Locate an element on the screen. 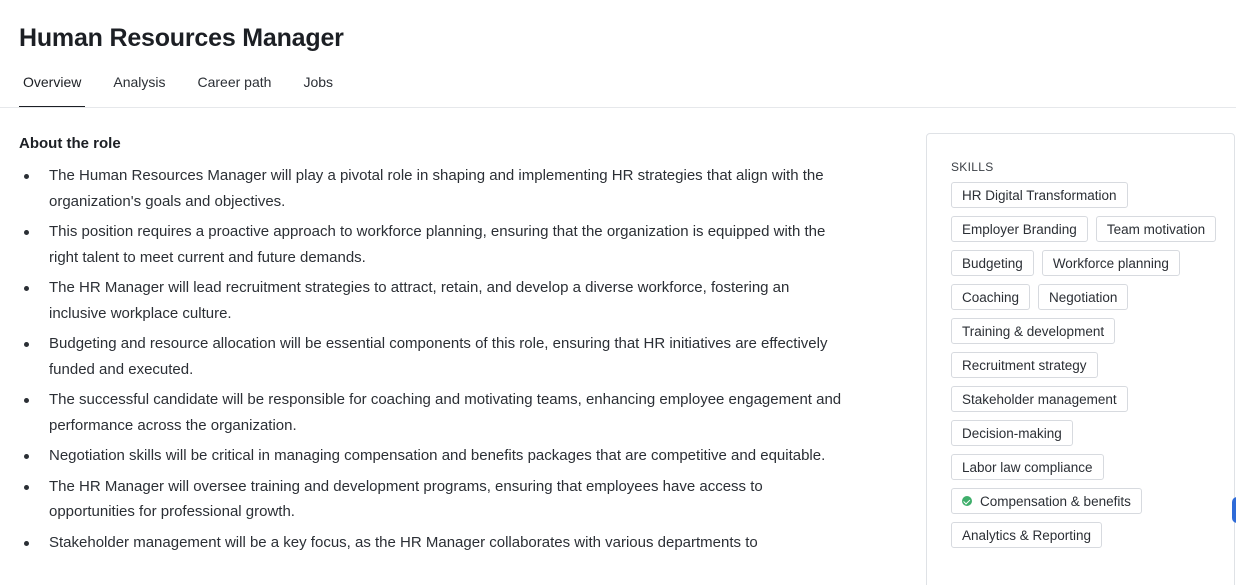 Image resolution: width=1236 pixels, height=585 pixels. skill-chip-label: Stakeholder management is located at coordinates (1039, 399).